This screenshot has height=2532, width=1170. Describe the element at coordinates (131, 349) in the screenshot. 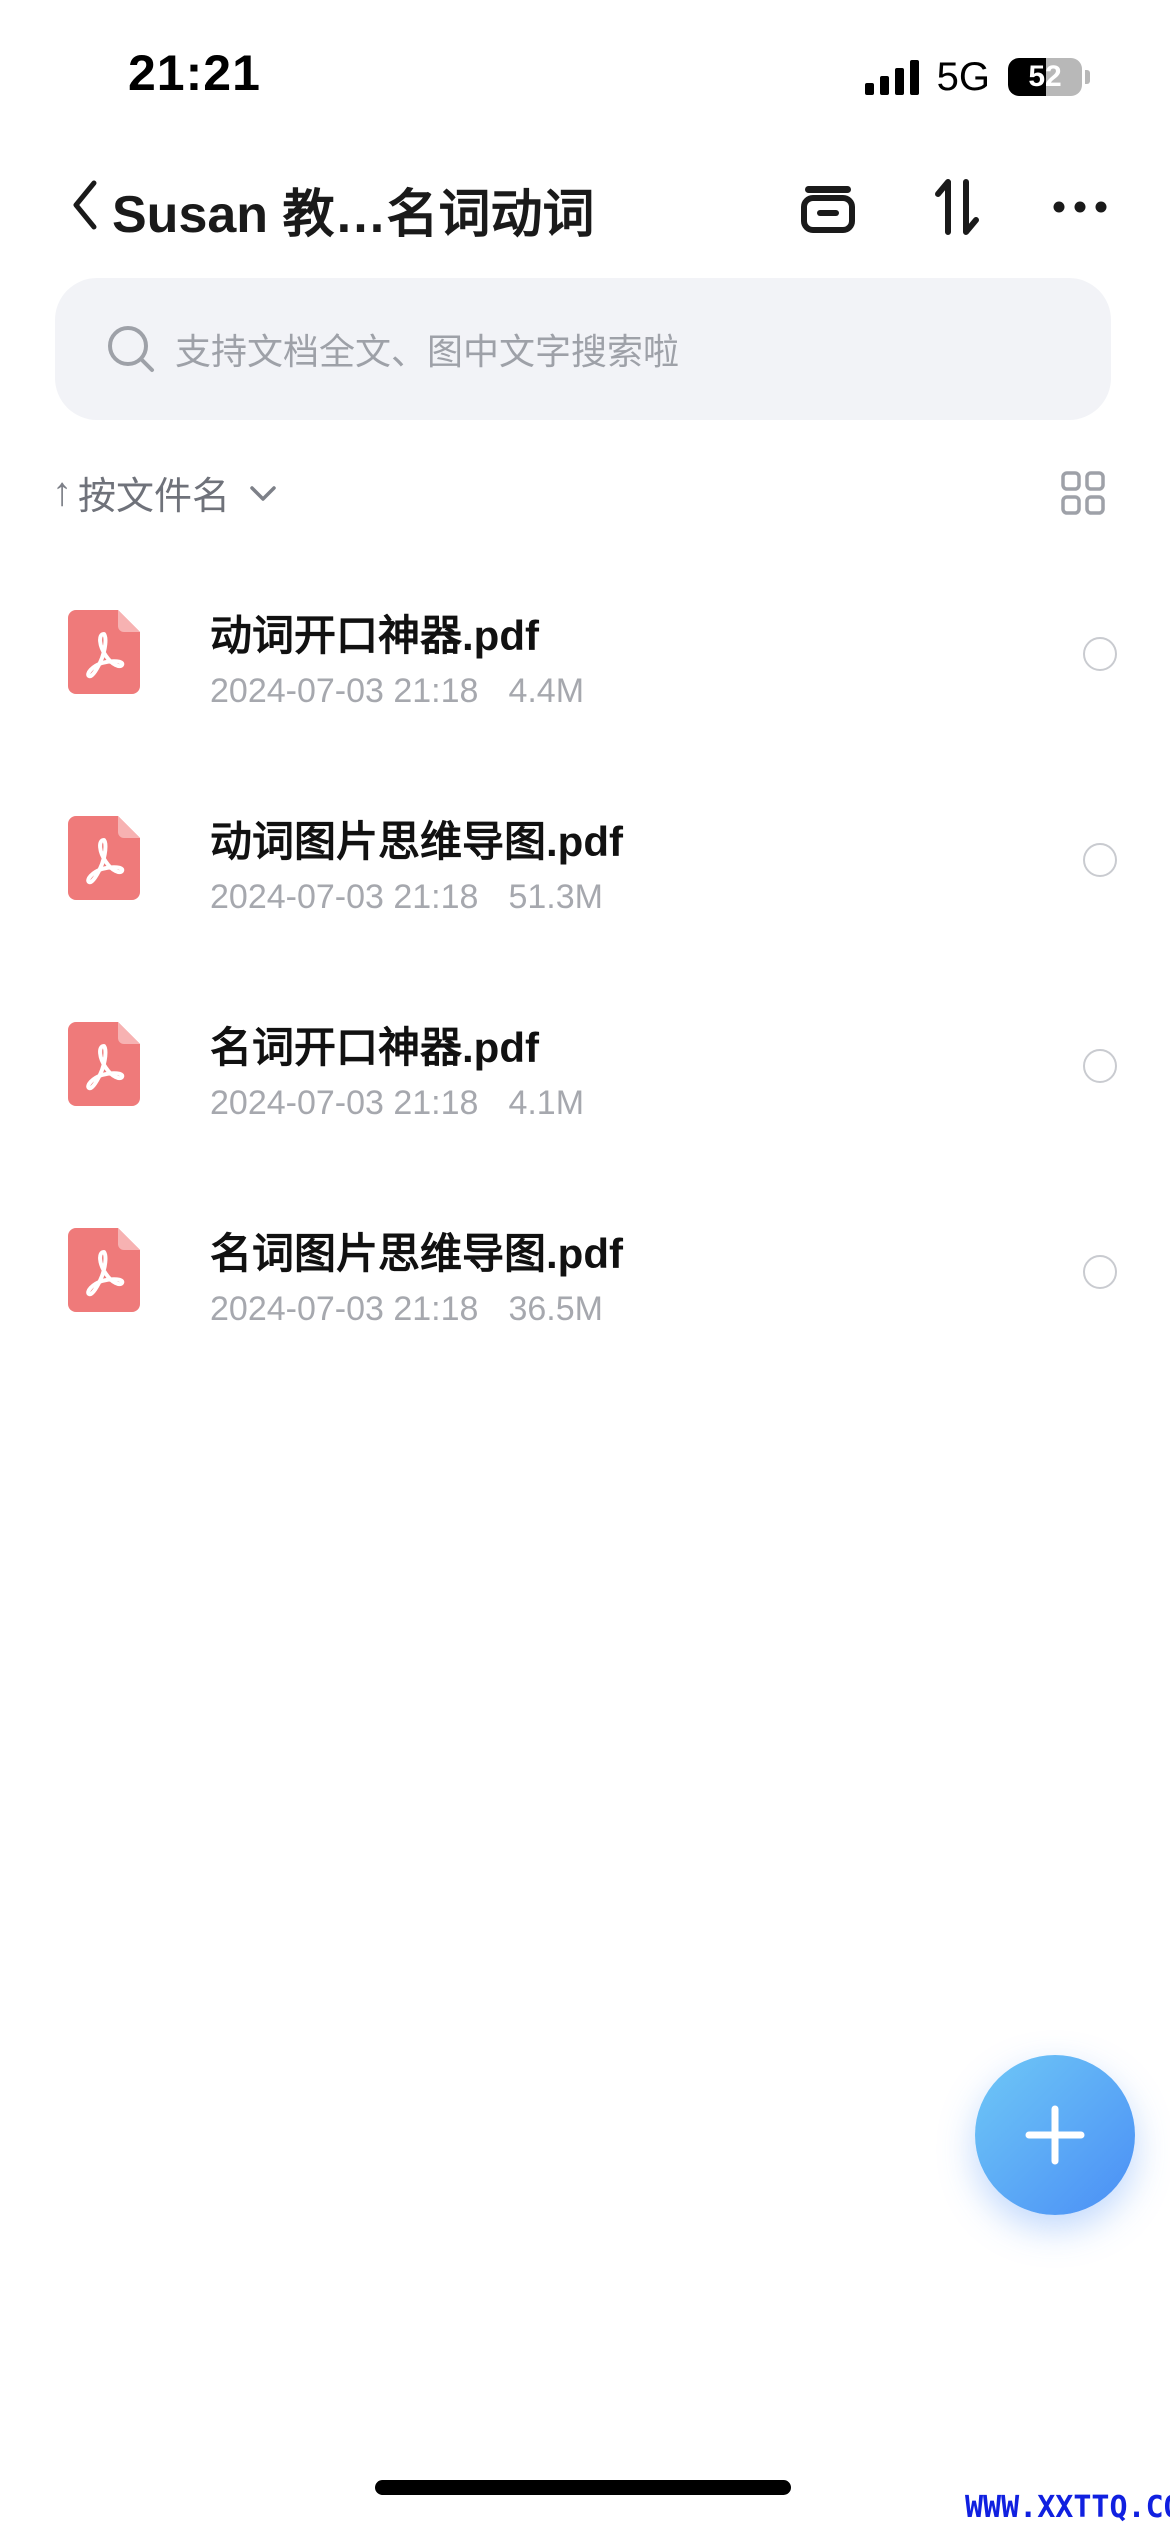

I see `search-icon` at that location.